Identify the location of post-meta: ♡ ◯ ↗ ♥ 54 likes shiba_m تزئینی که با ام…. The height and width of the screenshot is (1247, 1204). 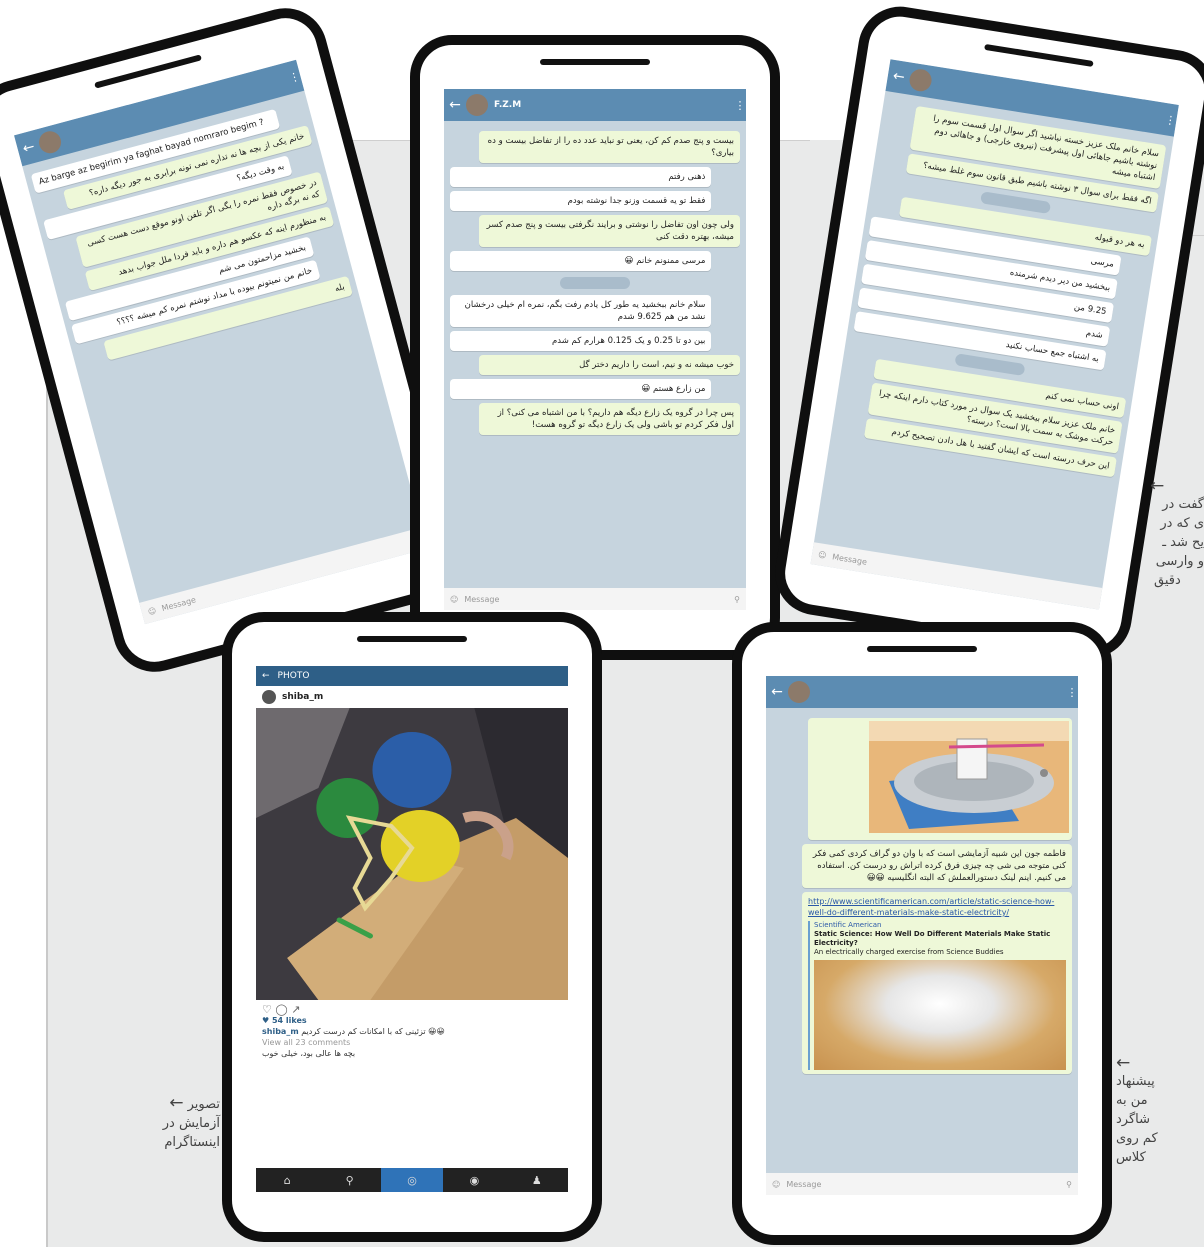
(412, 1084).